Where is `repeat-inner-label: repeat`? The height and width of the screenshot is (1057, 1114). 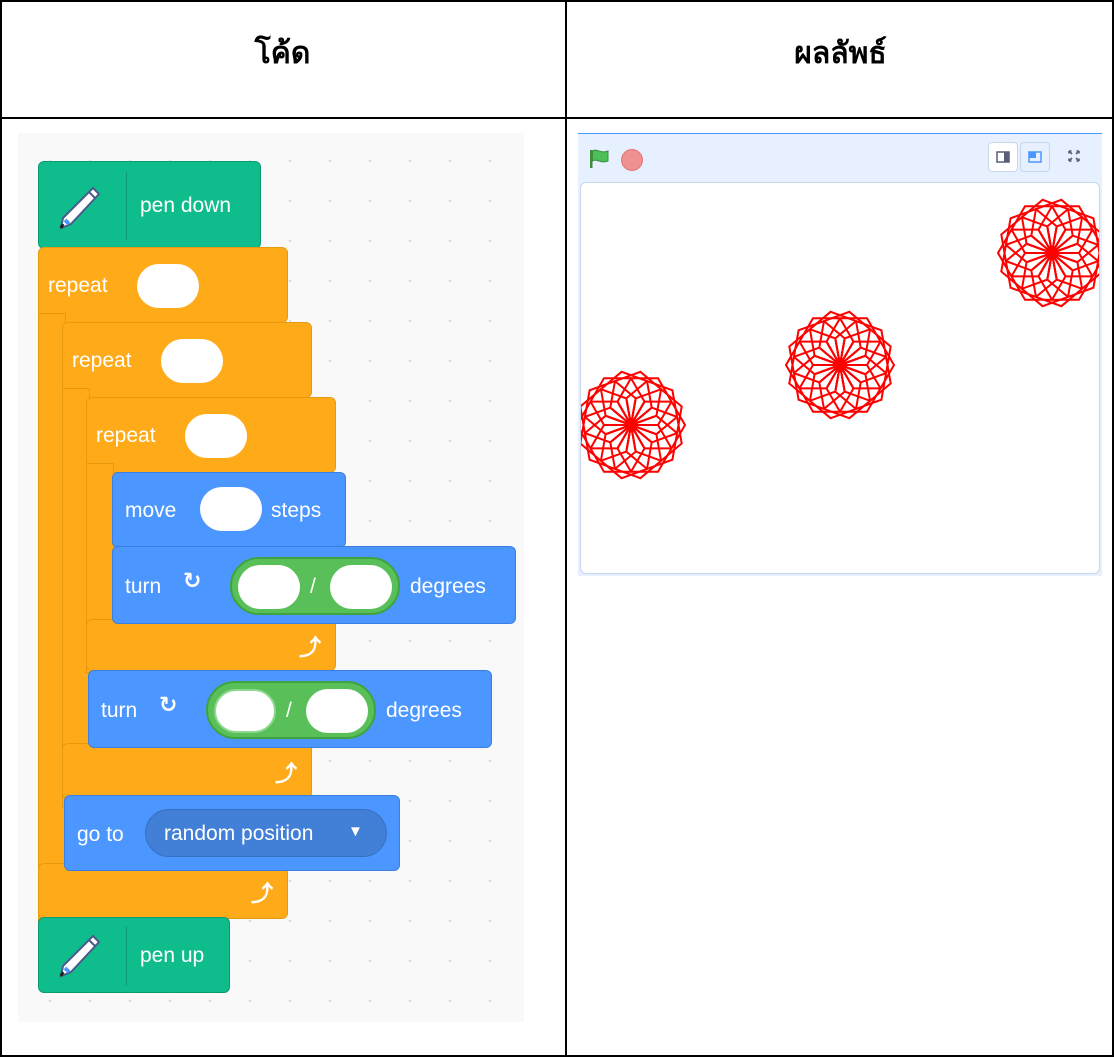 repeat-inner-label: repeat is located at coordinates (126, 435).